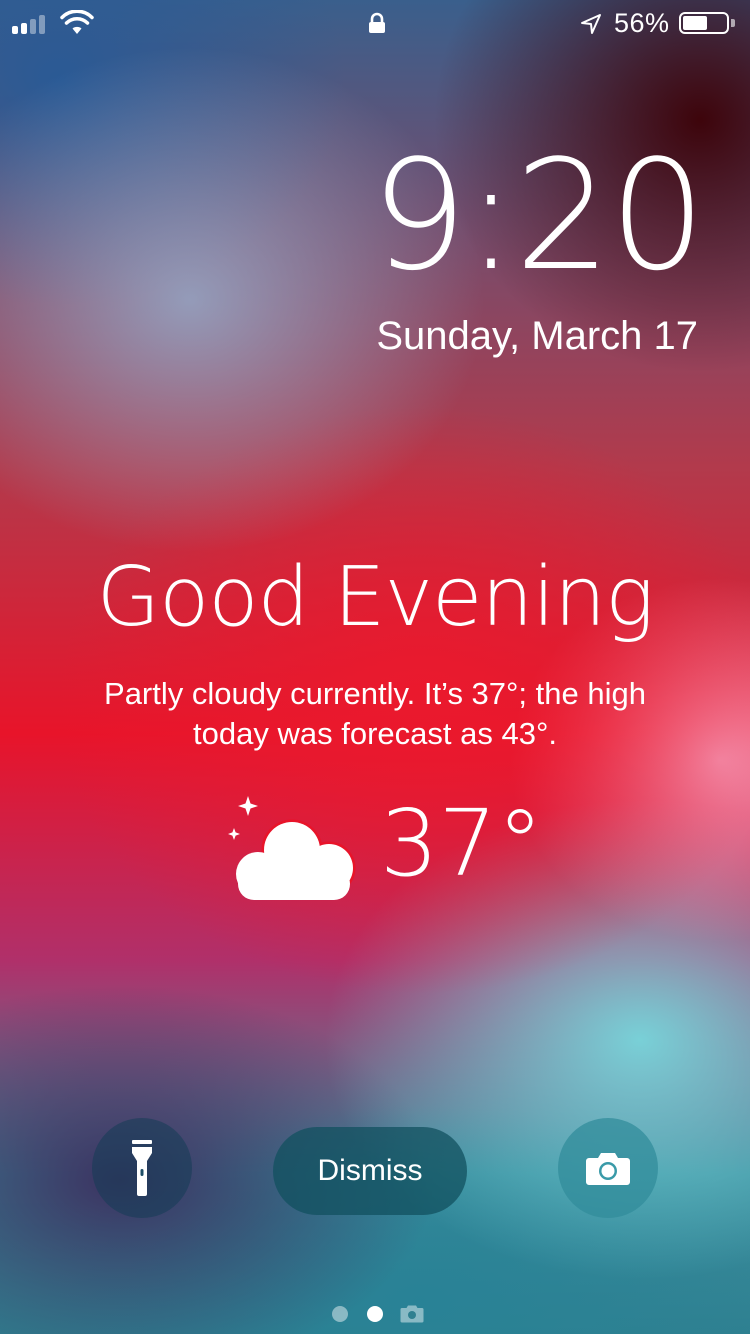 The image size is (750, 1334). What do you see at coordinates (375, 597) in the screenshot?
I see `weather-greeting: Good Evening` at bounding box center [375, 597].